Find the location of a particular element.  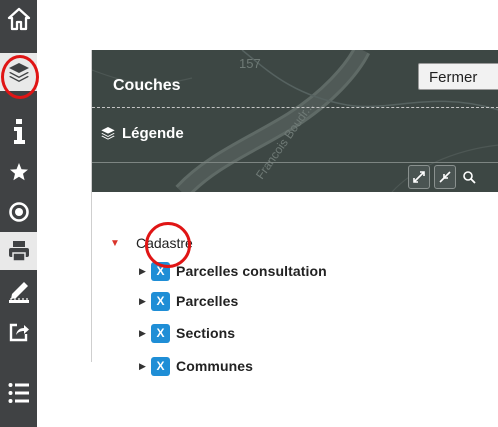

zoom-icon is located at coordinates (469, 177).